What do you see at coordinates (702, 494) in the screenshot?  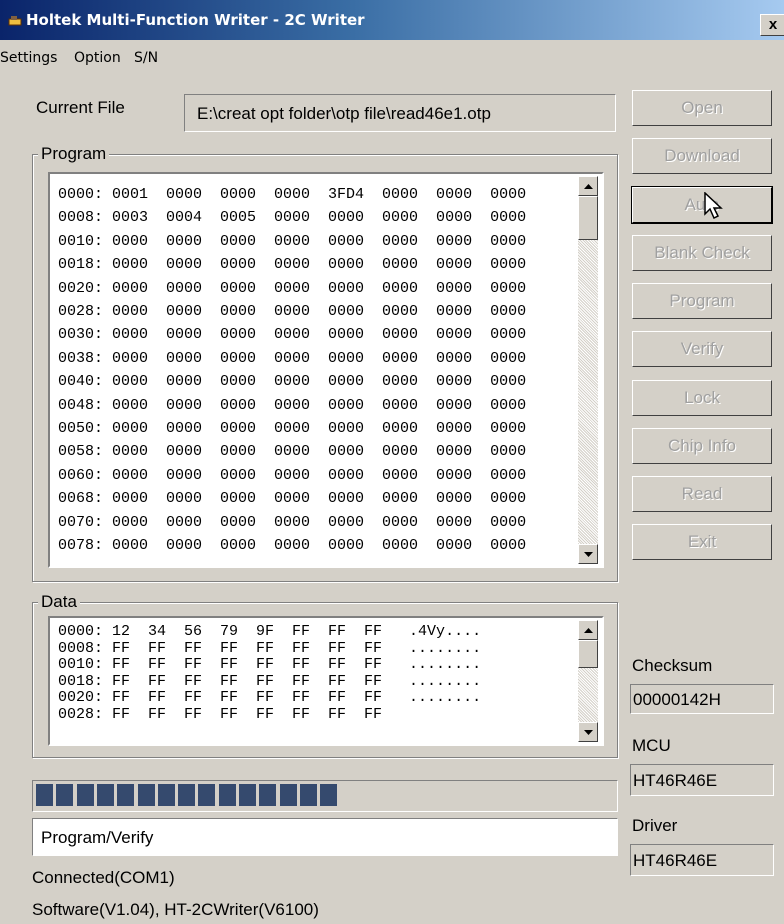 I see `read-button: Read` at bounding box center [702, 494].